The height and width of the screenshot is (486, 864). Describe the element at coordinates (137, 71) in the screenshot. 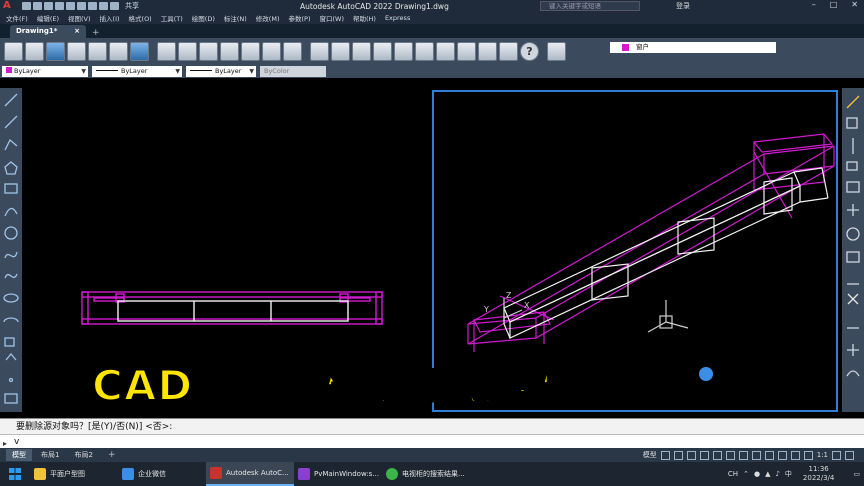

I see `linetype-dropdown: ByLayer ▼` at that location.